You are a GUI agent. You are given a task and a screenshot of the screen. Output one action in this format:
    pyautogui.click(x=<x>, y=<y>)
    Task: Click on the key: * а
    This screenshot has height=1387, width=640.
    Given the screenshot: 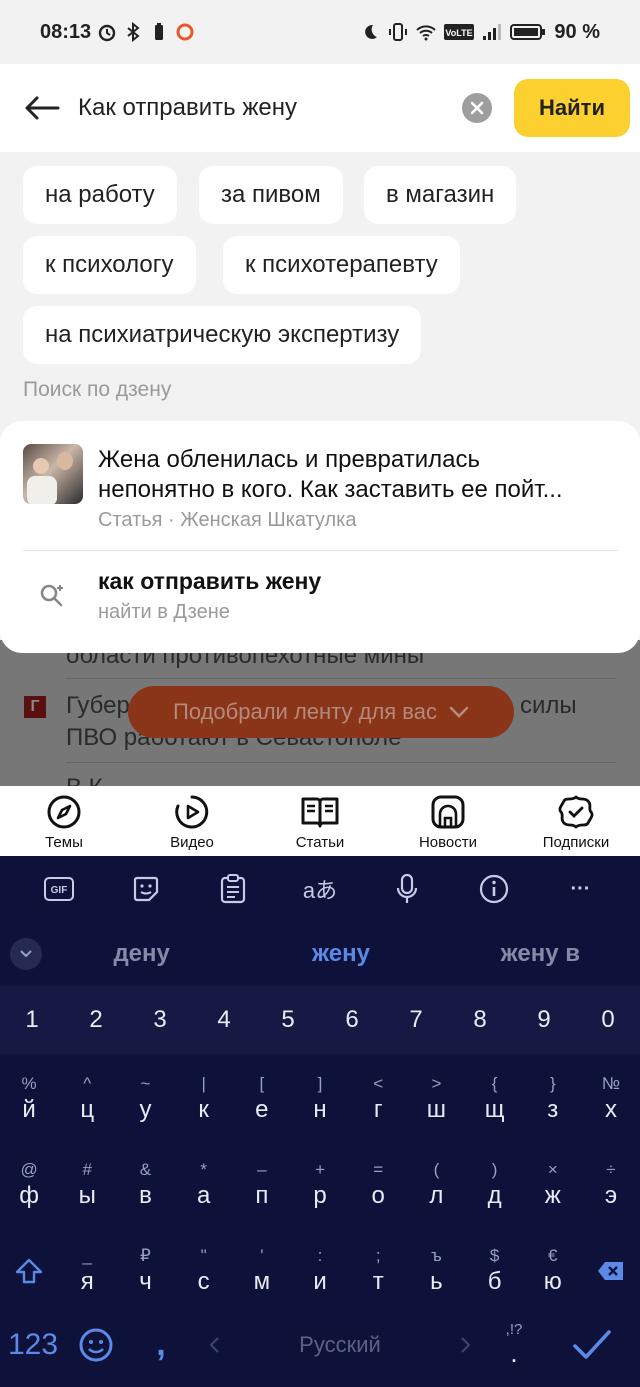 What is the action you would take?
    pyautogui.click(x=204, y=1185)
    